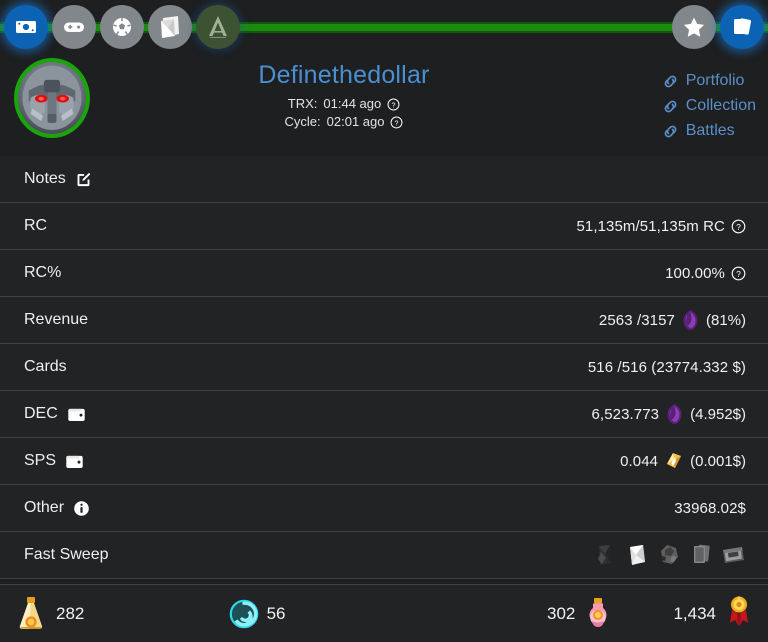 The width and height of the screenshot is (768, 642). I want to click on row-cards-value: 516 /516 (23774.332 $), so click(666, 367).